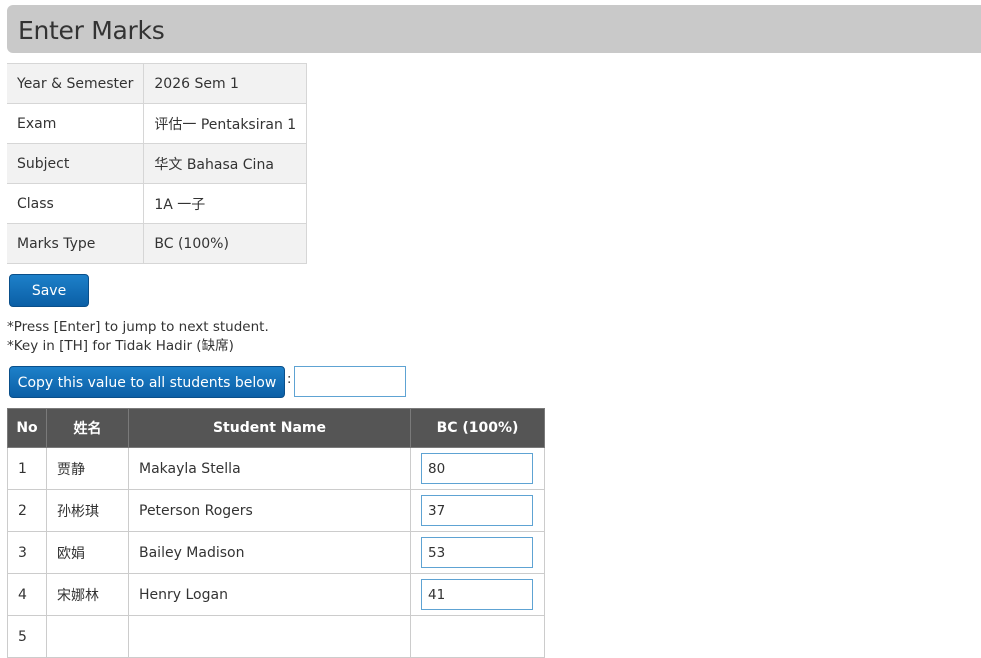 Image resolution: width=981 pixels, height=658 pixels. I want to click on info-row-class: Class 1A 一子, so click(157, 203).